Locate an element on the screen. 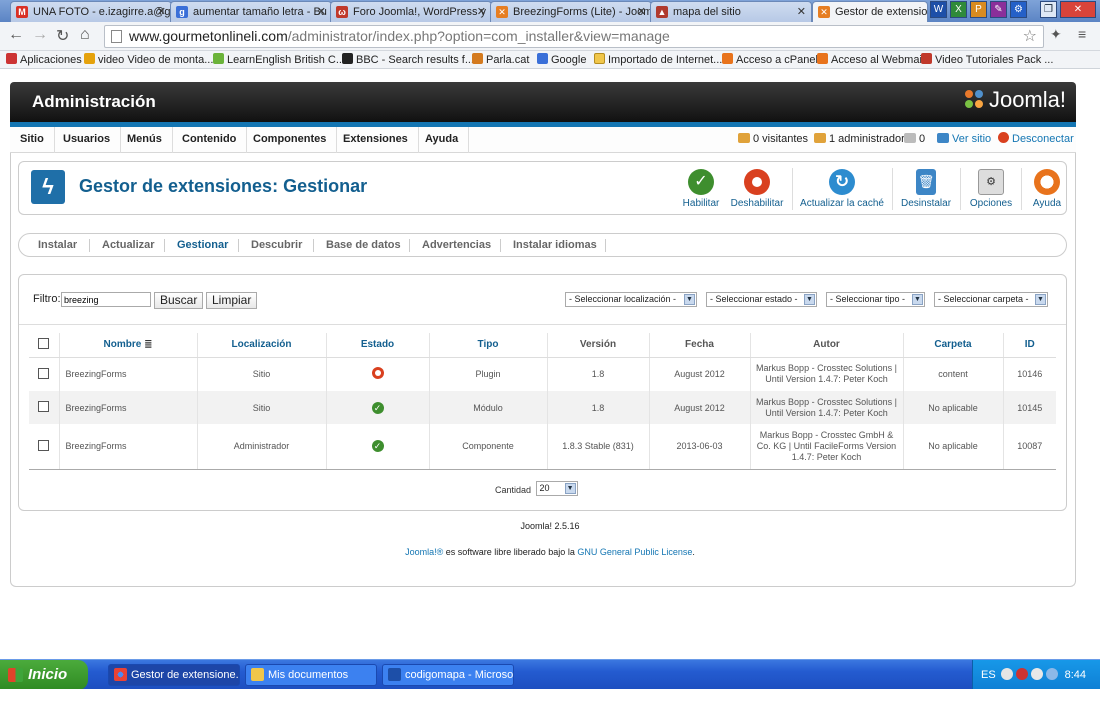 Image resolution: width=1100 pixels, height=714 pixels. tab-gestionar: Gestionar is located at coordinates (202, 245).